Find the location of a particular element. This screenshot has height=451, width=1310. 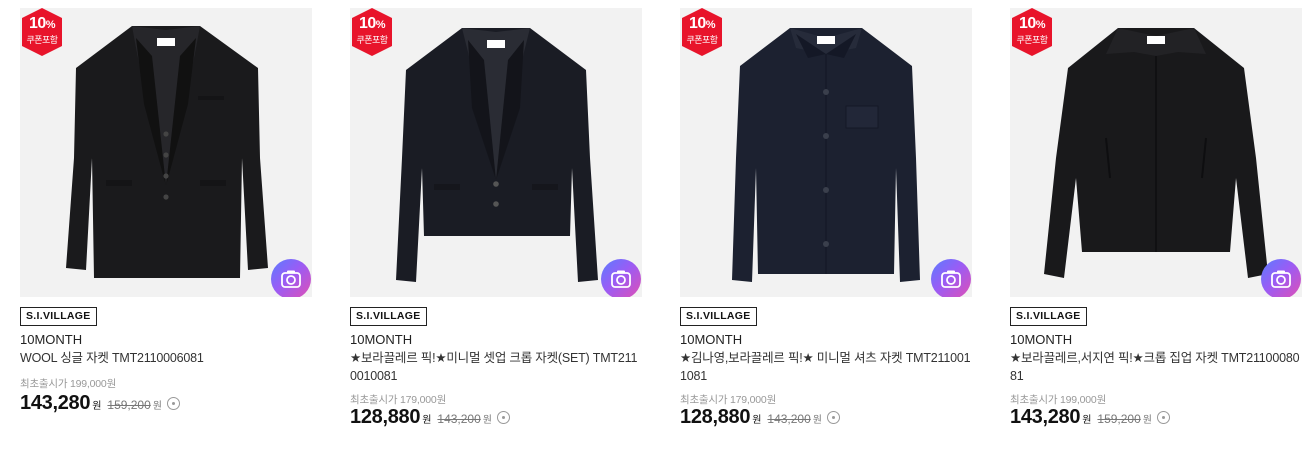

product-photo-cropped-zipup-jacket is located at coordinates (1156, 153).